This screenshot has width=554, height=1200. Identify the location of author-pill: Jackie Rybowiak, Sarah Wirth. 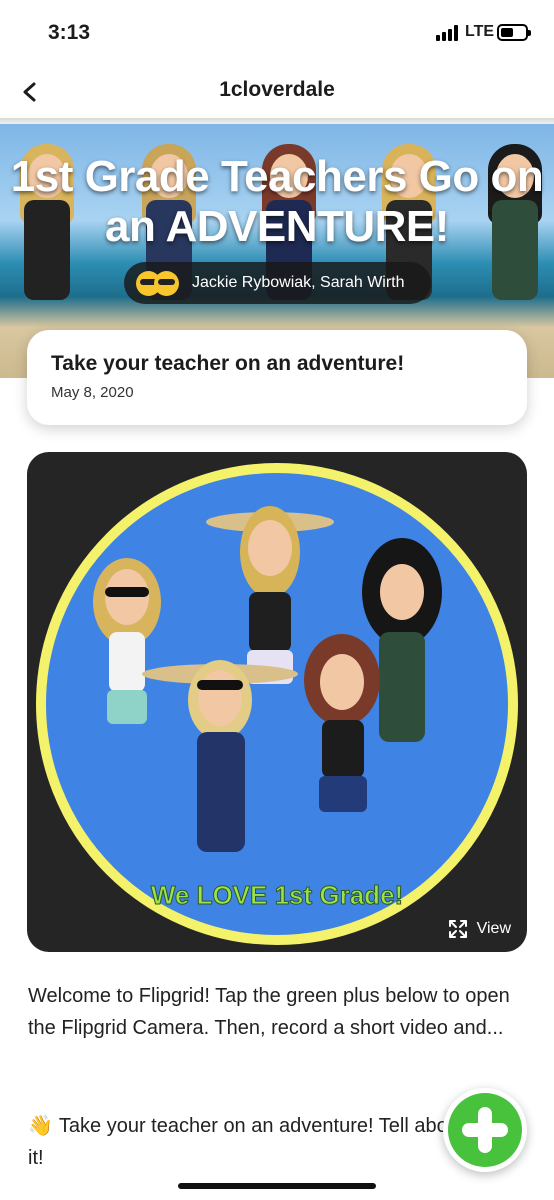
(277, 283).